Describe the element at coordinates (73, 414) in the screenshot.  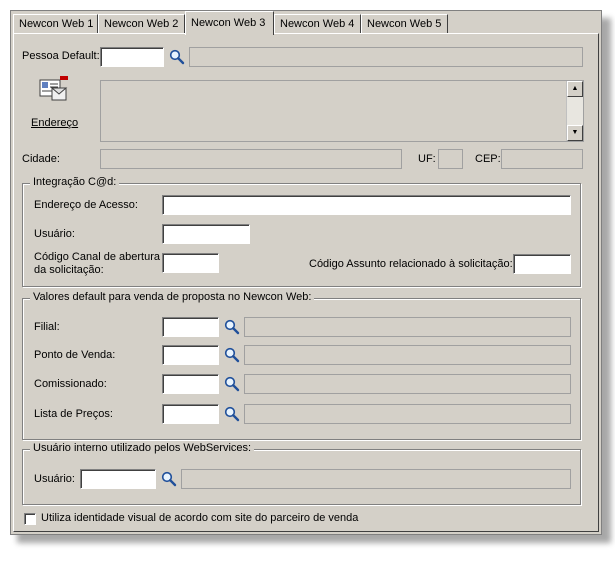
I see `lista-precos-label: Lista de Preços:` at that location.